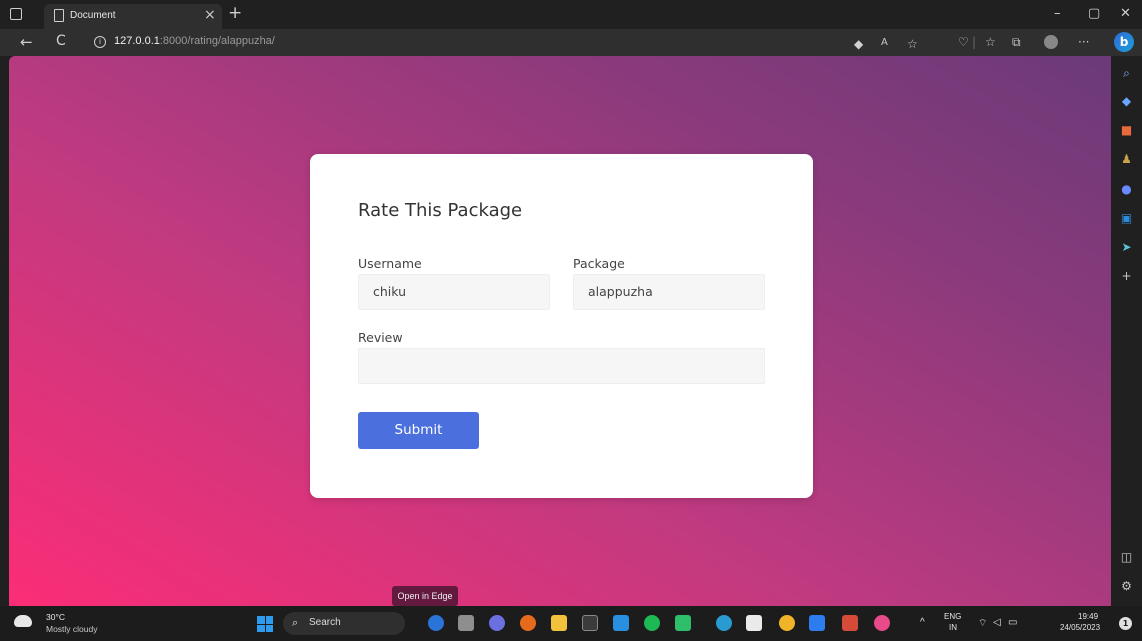 The width and height of the screenshot is (1142, 641). I want to click on package-label: Package, so click(599, 263).